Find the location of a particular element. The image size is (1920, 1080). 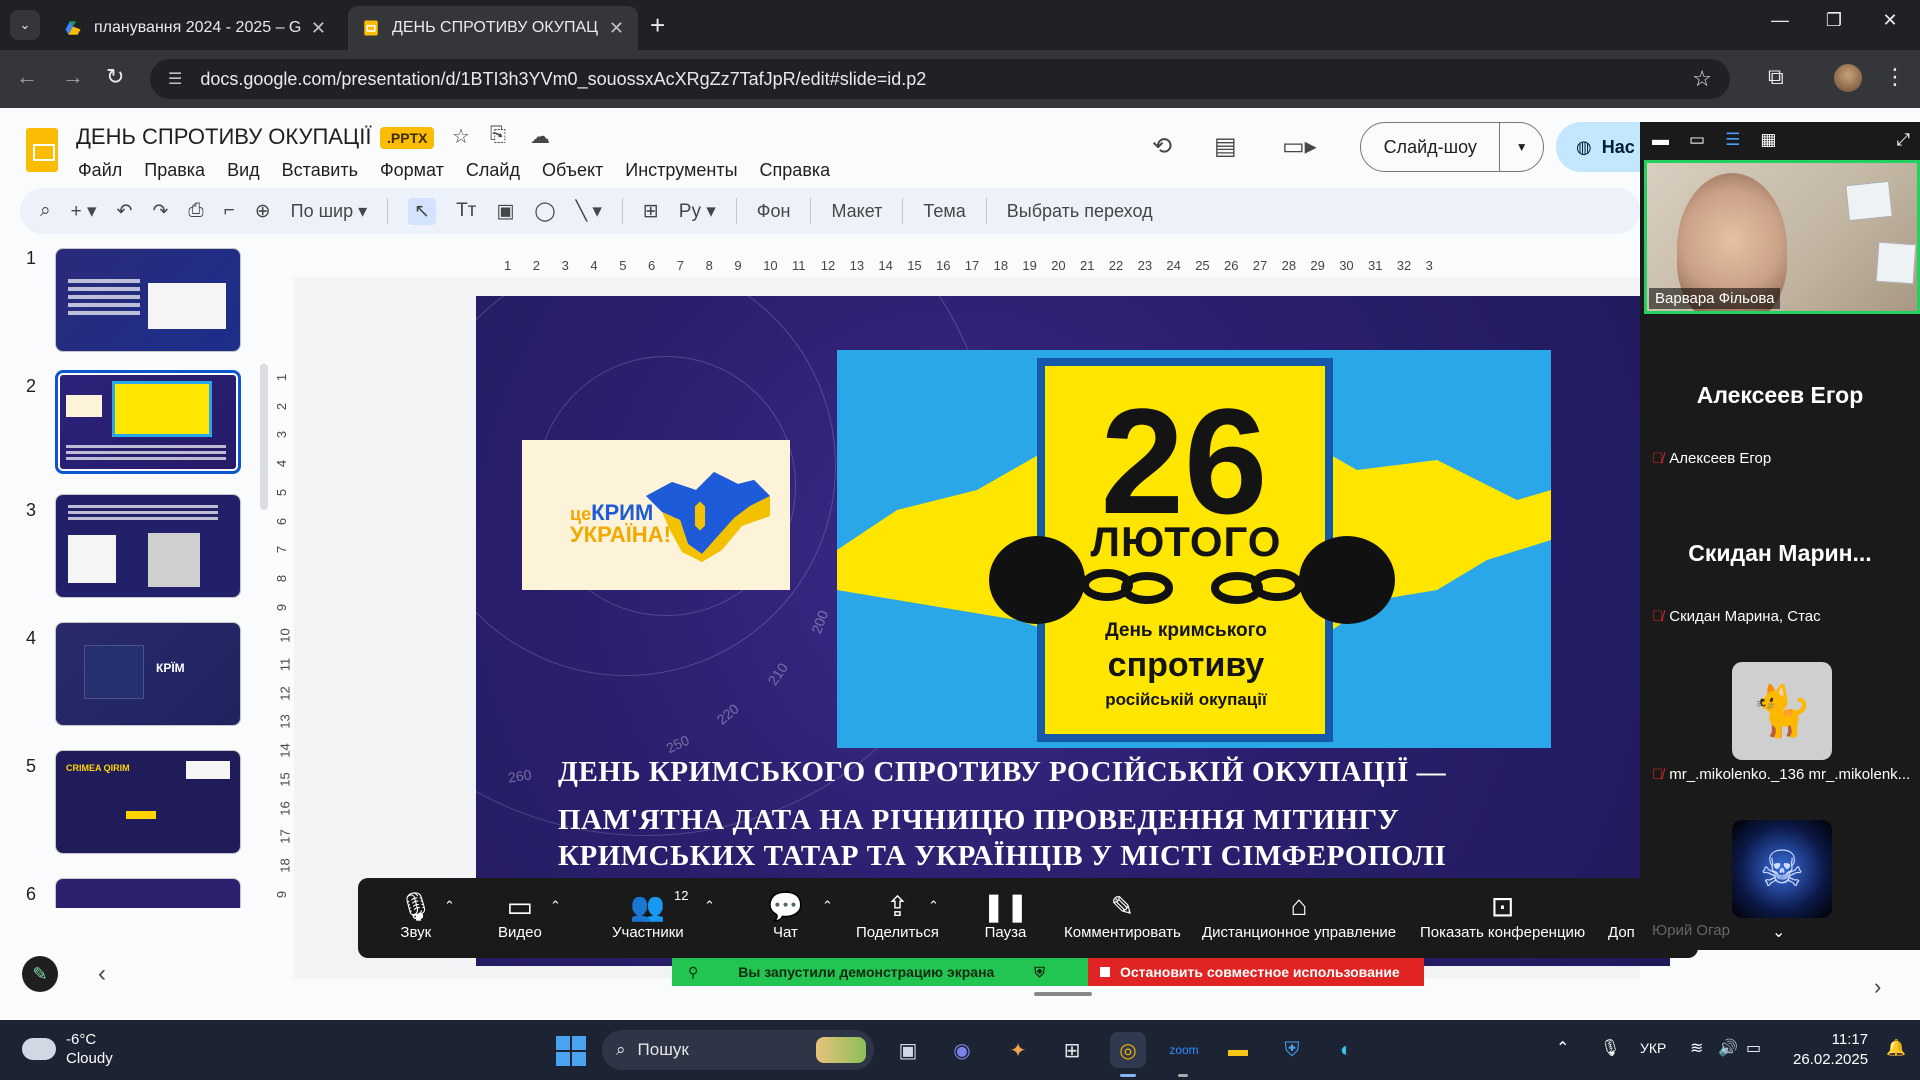

share-screen-button: ⇪ Поделиться is located at coordinates (897, 915).